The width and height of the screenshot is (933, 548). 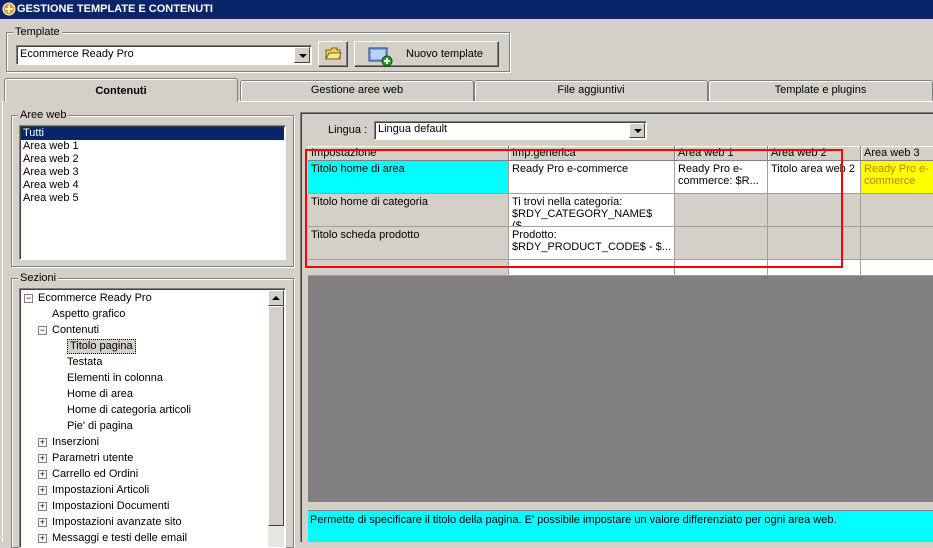 What do you see at coordinates (164, 55) in the screenshot?
I see `template-select: Ecommerce Ready Pro` at bounding box center [164, 55].